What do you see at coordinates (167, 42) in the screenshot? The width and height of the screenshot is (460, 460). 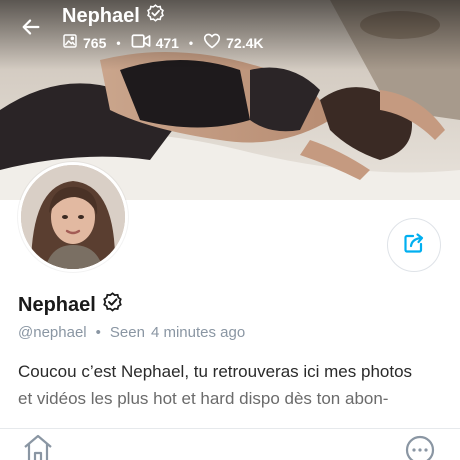 I see `videos-count: 471` at bounding box center [167, 42].